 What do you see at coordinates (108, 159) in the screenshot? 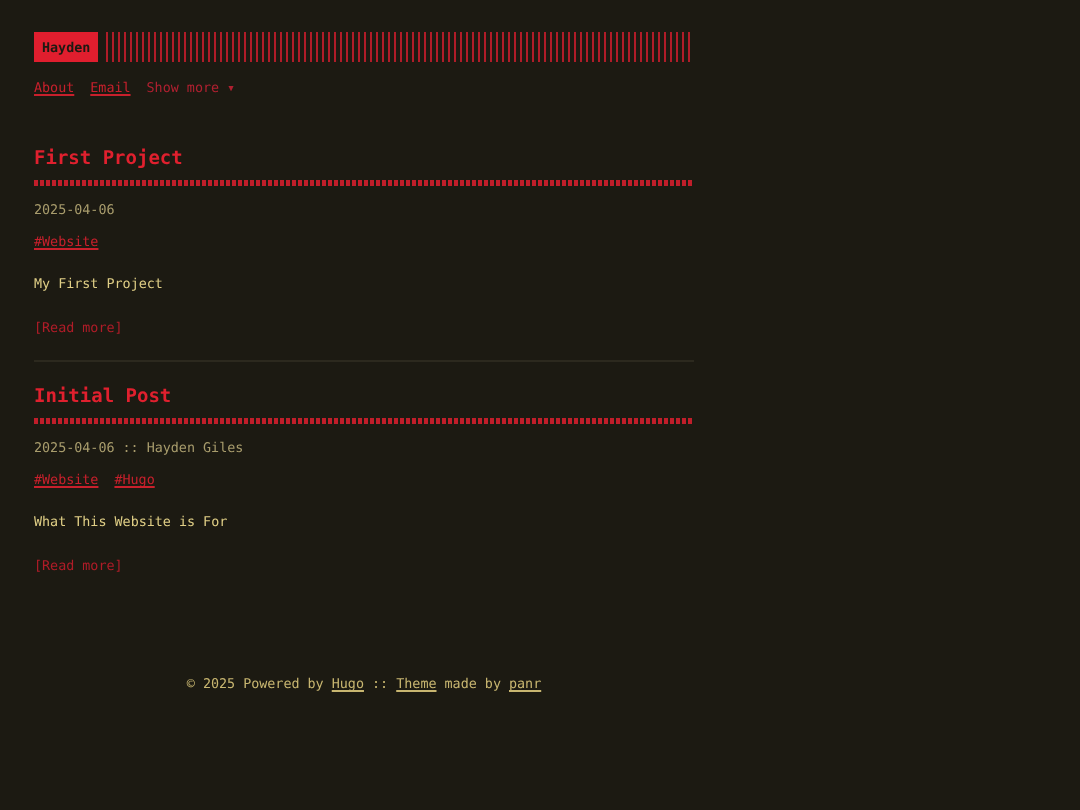
I see `post-title: First Project` at bounding box center [108, 159].